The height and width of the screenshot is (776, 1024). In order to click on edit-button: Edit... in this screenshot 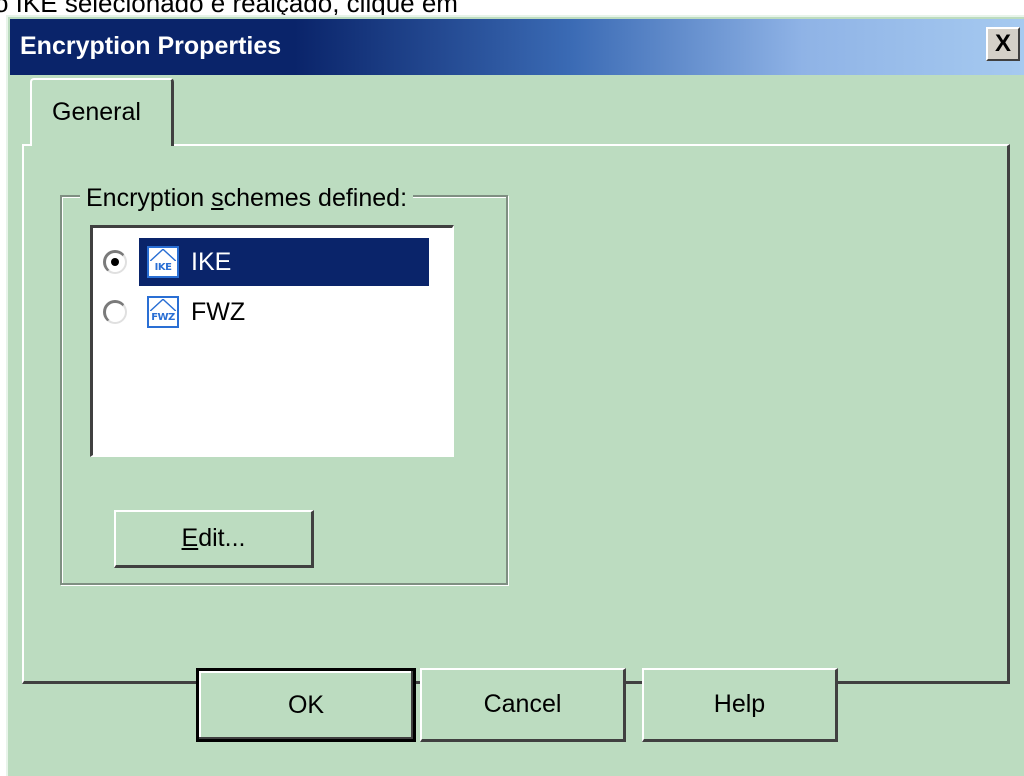, I will do `click(214, 539)`.